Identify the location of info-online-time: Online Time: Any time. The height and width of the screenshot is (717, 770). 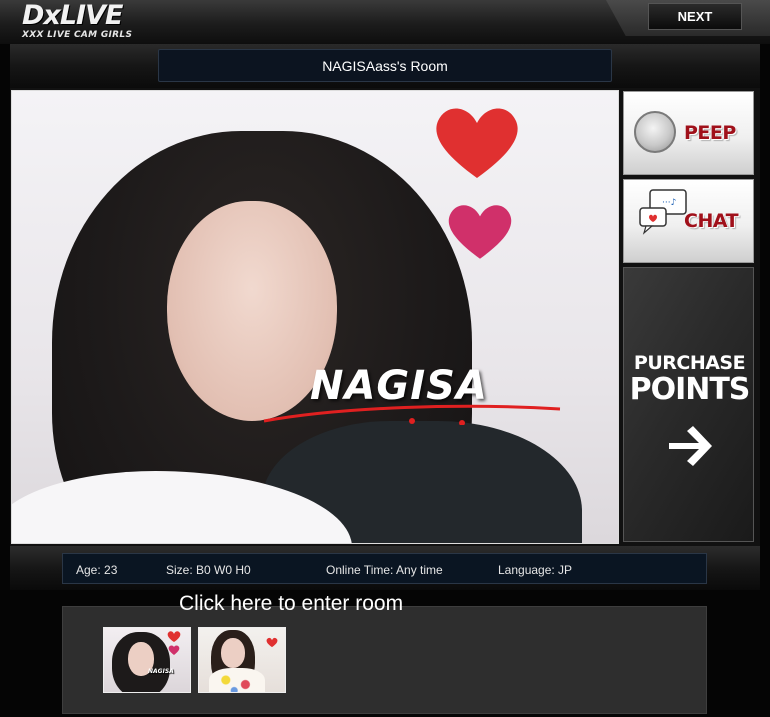
(384, 570).